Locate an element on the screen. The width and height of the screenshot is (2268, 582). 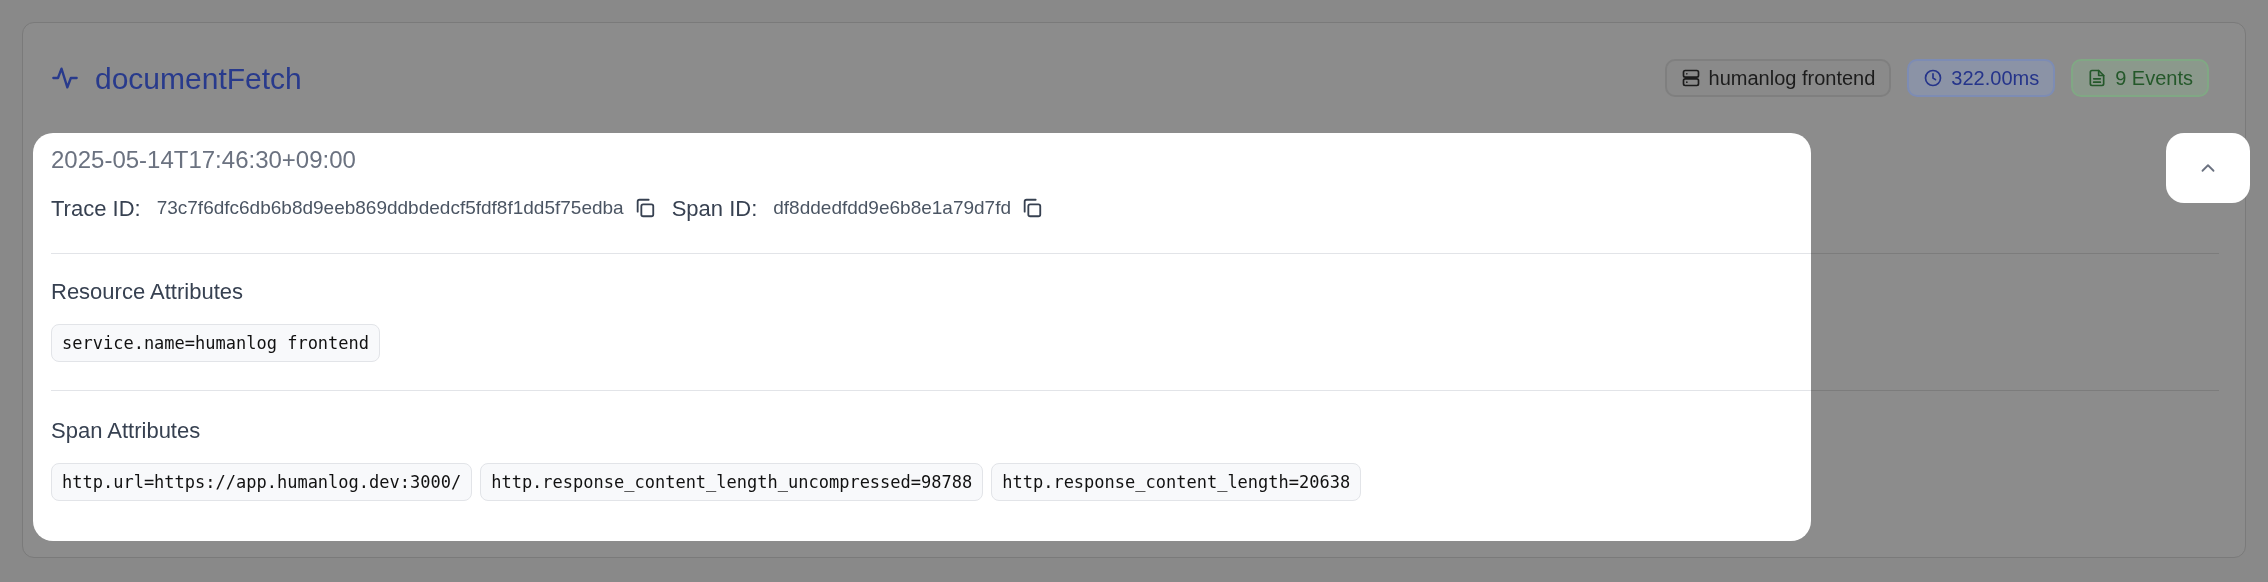
section-heading: Resource Attributes is located at coordinates (147, 292).